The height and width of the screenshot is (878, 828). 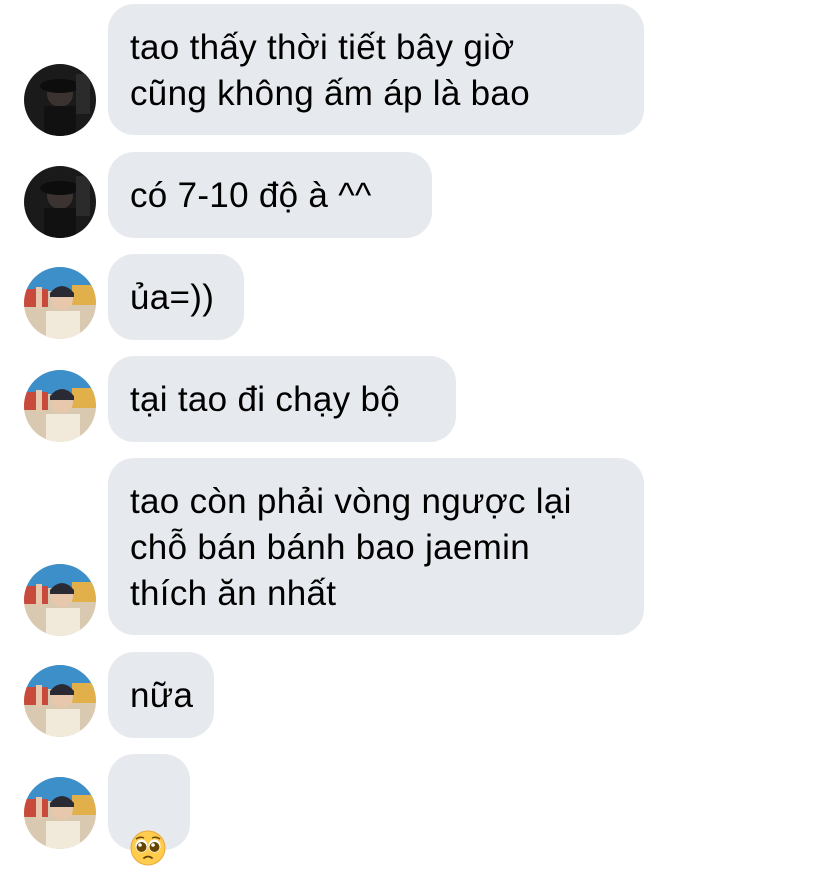 I want to click on message-bubble: có 7-10 độ à ^^, so click(x=270, y=195).